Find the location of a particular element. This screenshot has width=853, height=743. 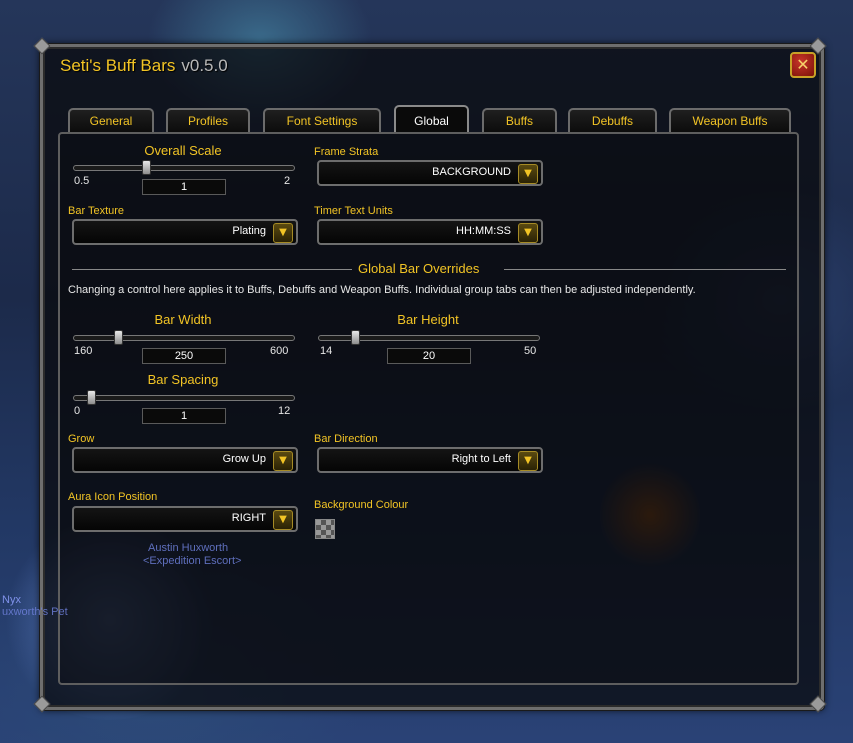

tab-label: Global is located at coordinates (431, 121).